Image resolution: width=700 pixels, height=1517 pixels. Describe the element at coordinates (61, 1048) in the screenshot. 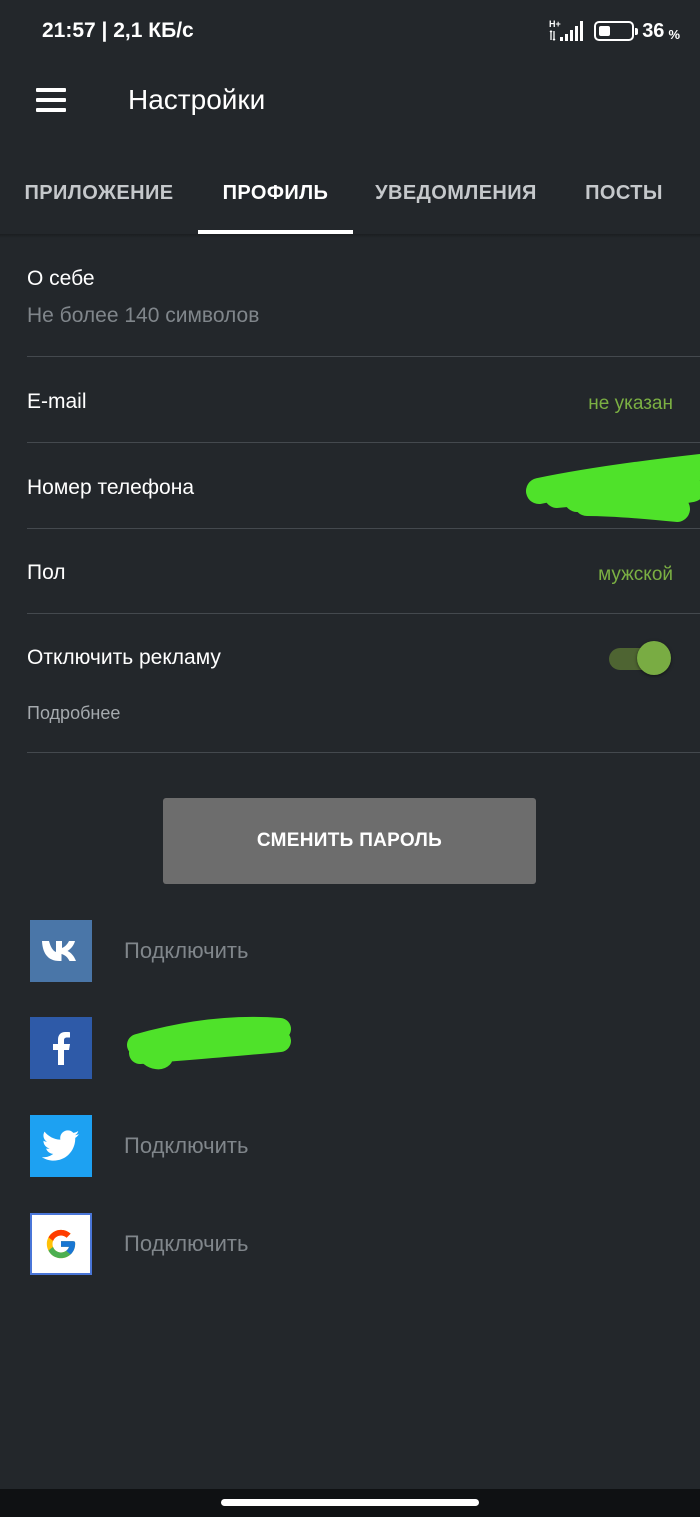

I see `facebook-icon` at that location.